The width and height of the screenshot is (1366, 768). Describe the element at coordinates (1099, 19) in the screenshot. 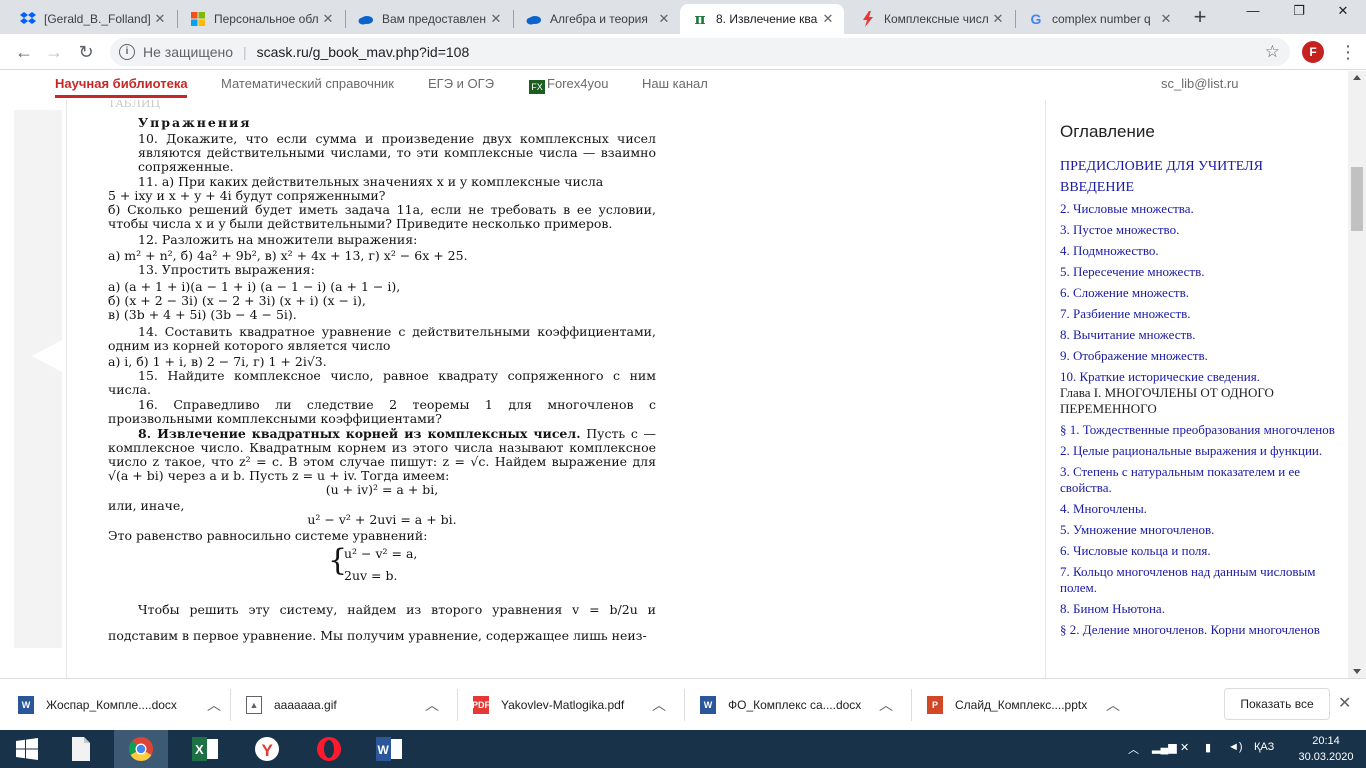

I see `tab-google-search: G complex number q ✕` at that location.